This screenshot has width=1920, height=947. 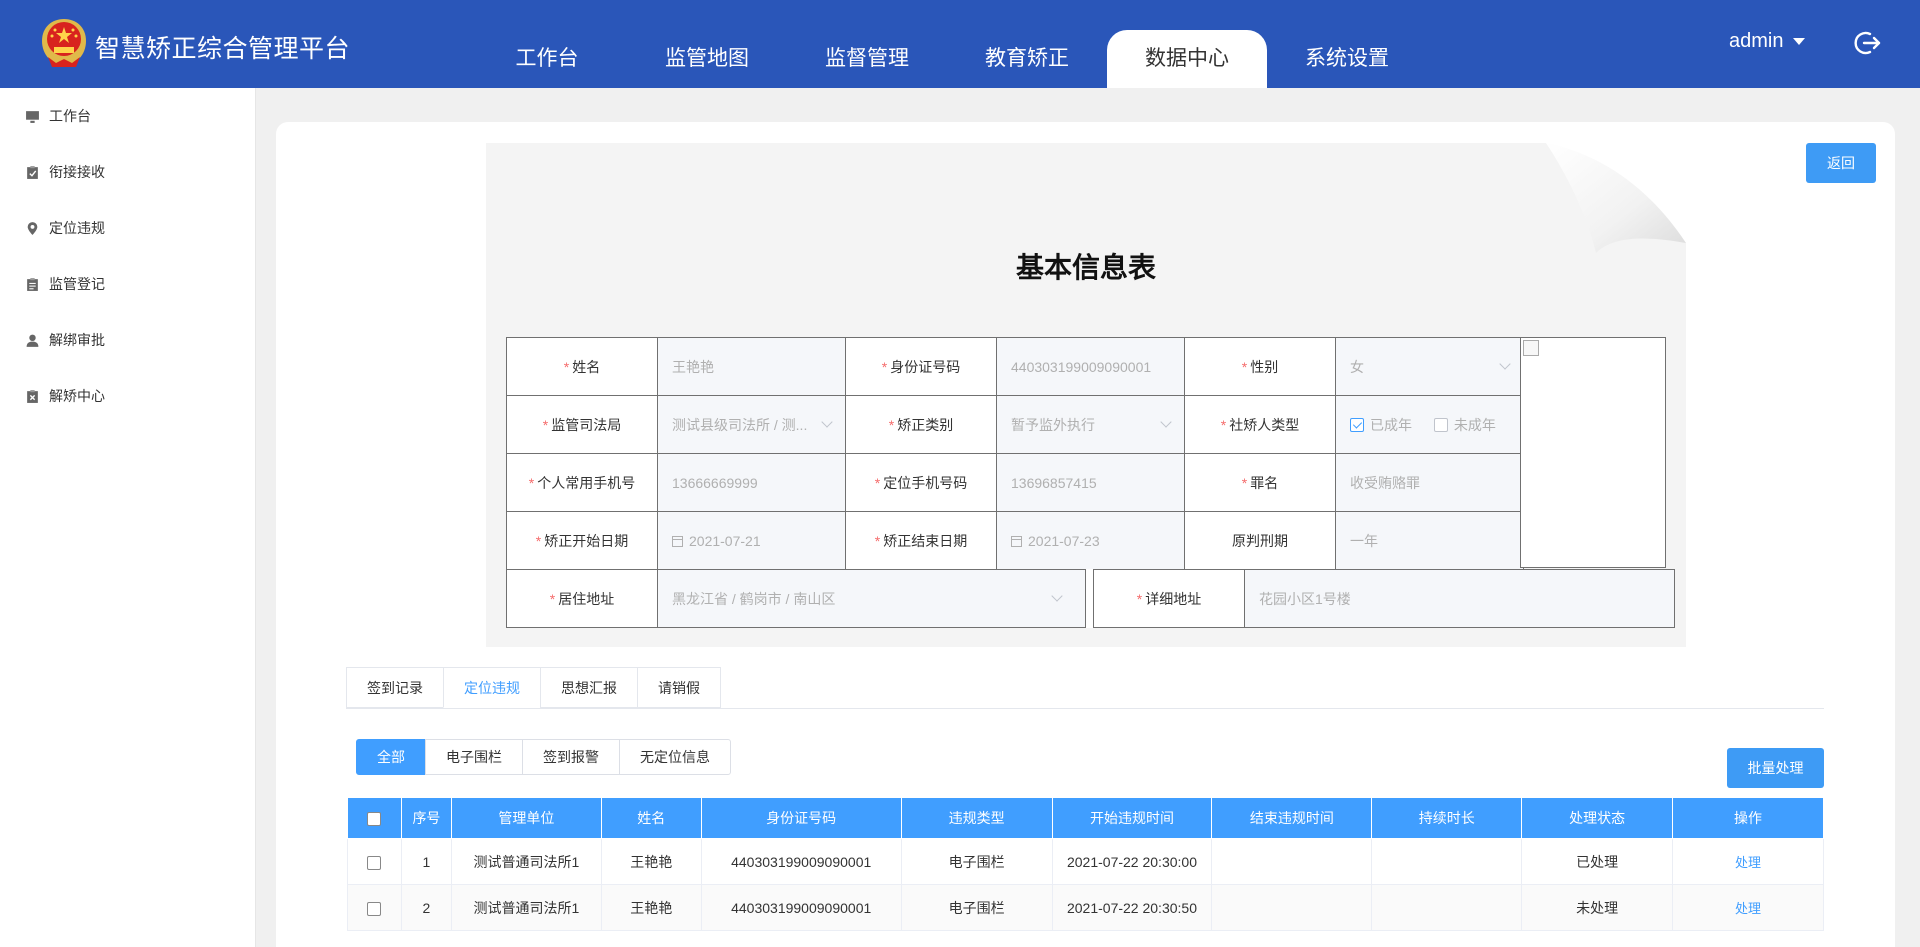 I want to click on select-all-checkbox, so click(x=374, y=819).